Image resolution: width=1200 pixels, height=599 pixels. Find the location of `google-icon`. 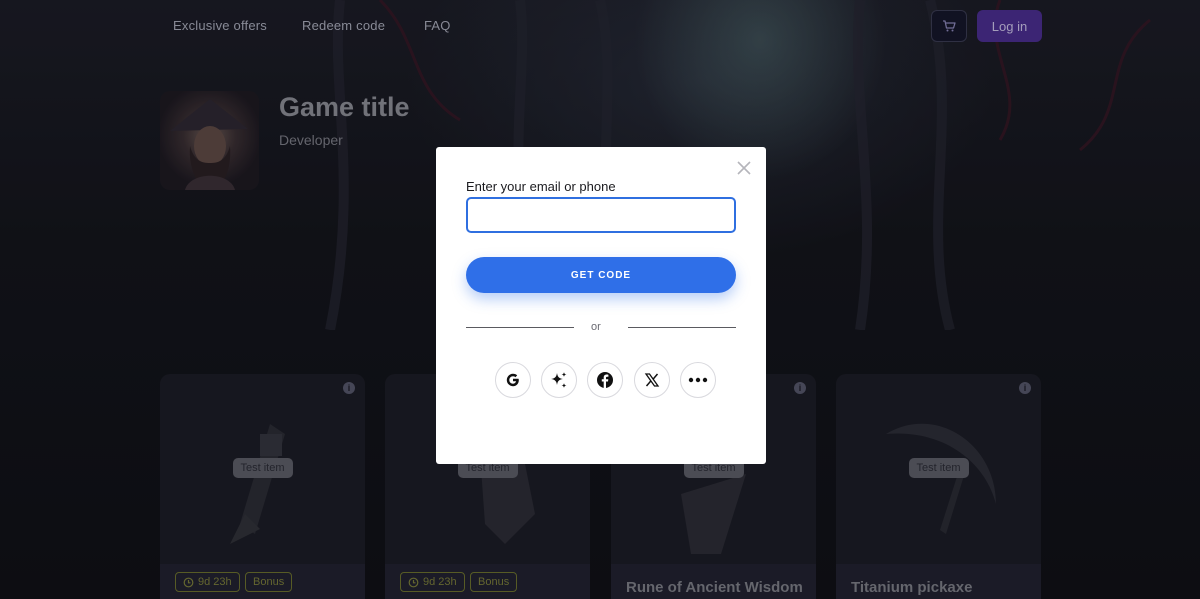

google-icon is located at coordinates (512, 380).